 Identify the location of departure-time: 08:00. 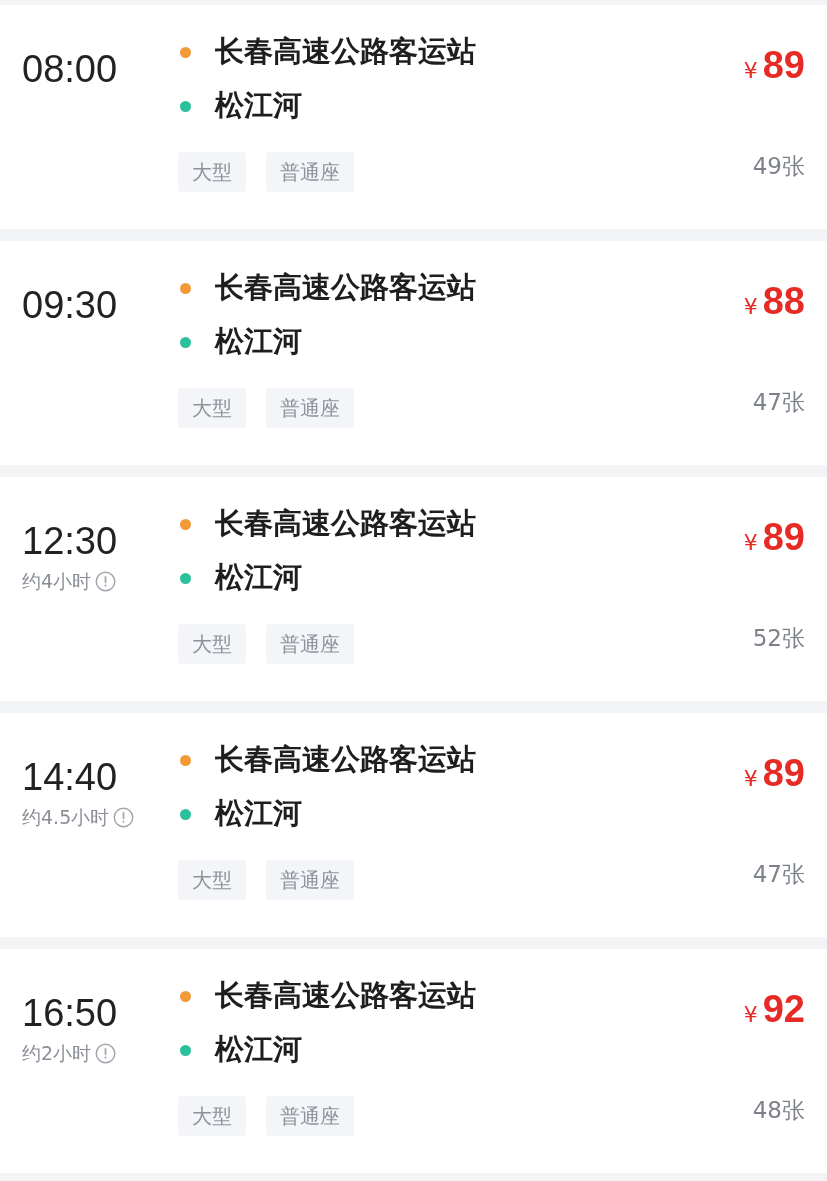
(70, 69).